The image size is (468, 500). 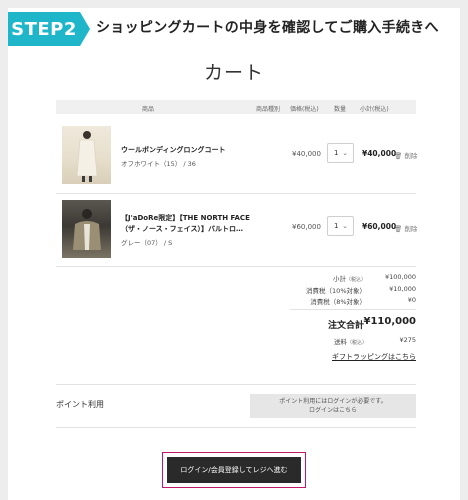 I want to click on item-price: ¥40,000, so click(x=306, y=154).